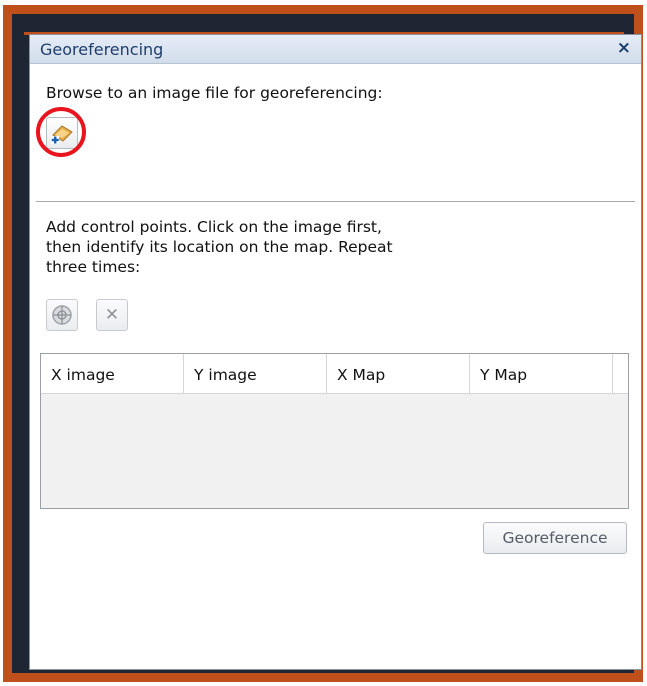 The height and width of the screenshot is (686, 647). I want to click on delete-x-icon: ✕, so click(112, 315).